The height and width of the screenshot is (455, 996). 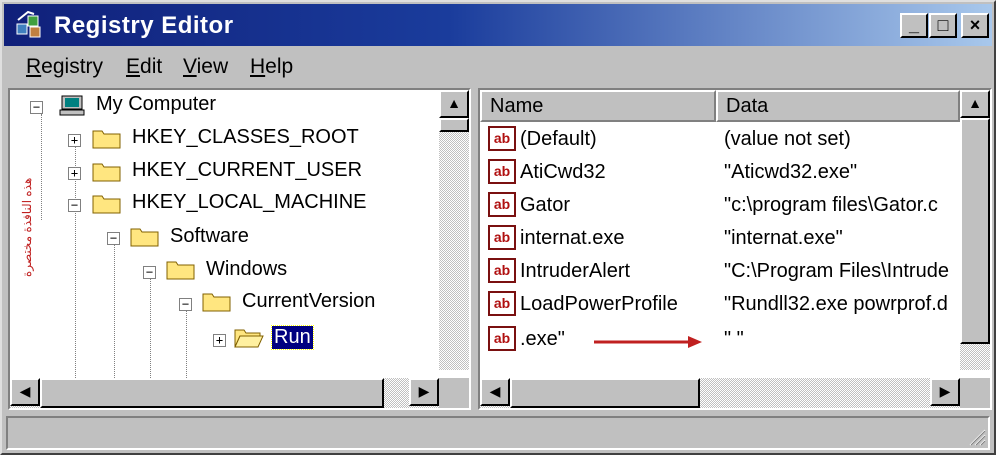 I want to click on value-data: (value not set), so click(x=787, y=139).